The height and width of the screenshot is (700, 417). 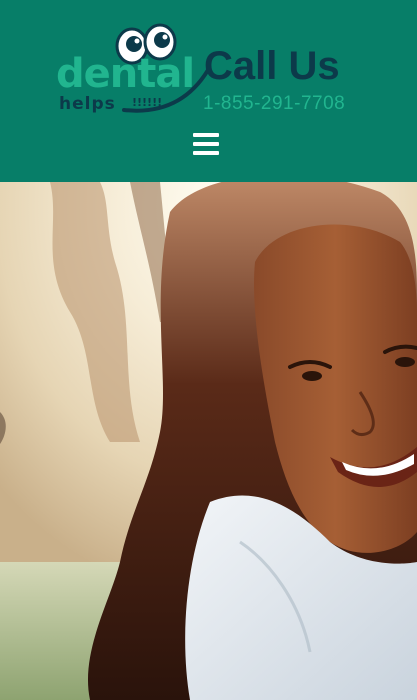 I want to click on hamburger-menu-button, so click(x=206, y=145).